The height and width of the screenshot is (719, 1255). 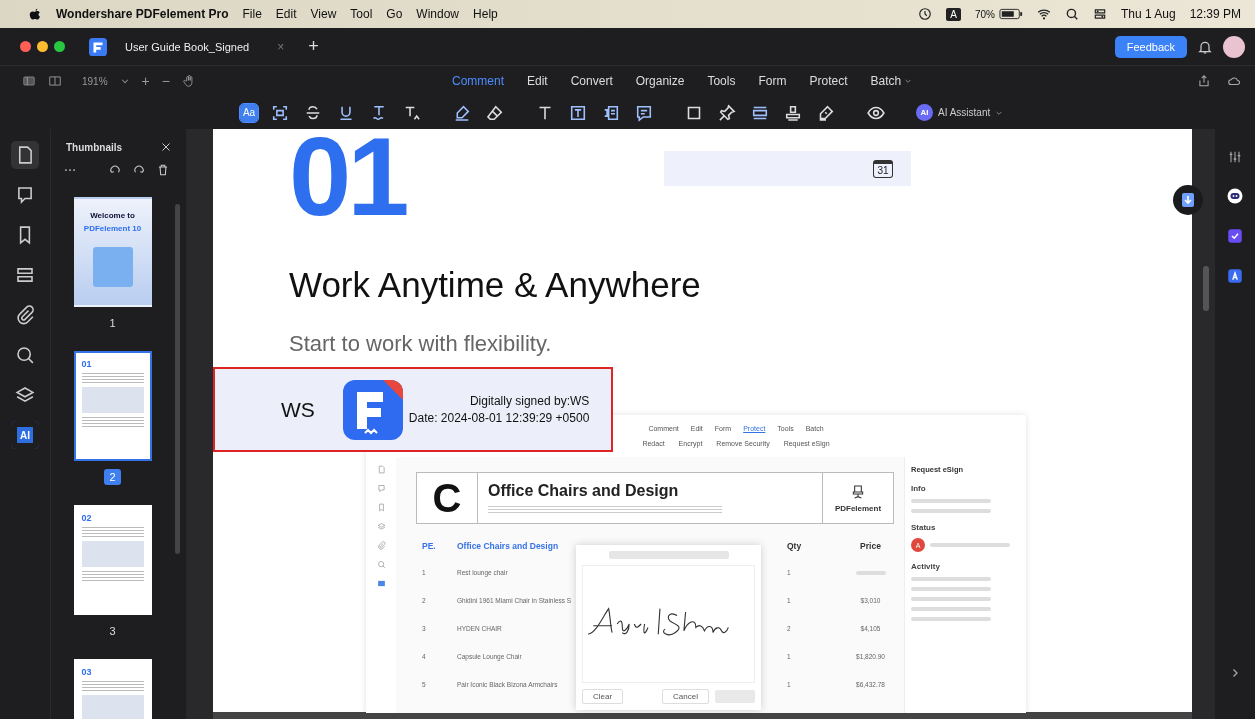 I want to click on chair-icon, so click(x=858, y=491).